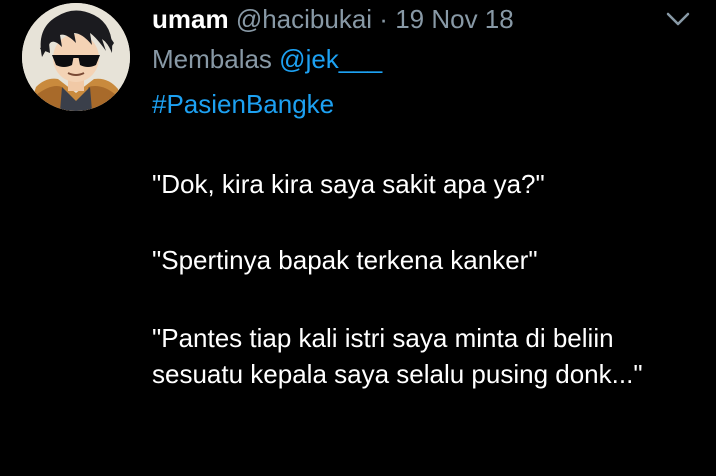 Image resolution: width=716 pixels, height=476 pixels. What do you see at coordinates (348, 184) in the screenshot?
I see `tweet-paragraph: "Dok, kira kira saya sakit apa ya?"` at bounding box center [348, 184].